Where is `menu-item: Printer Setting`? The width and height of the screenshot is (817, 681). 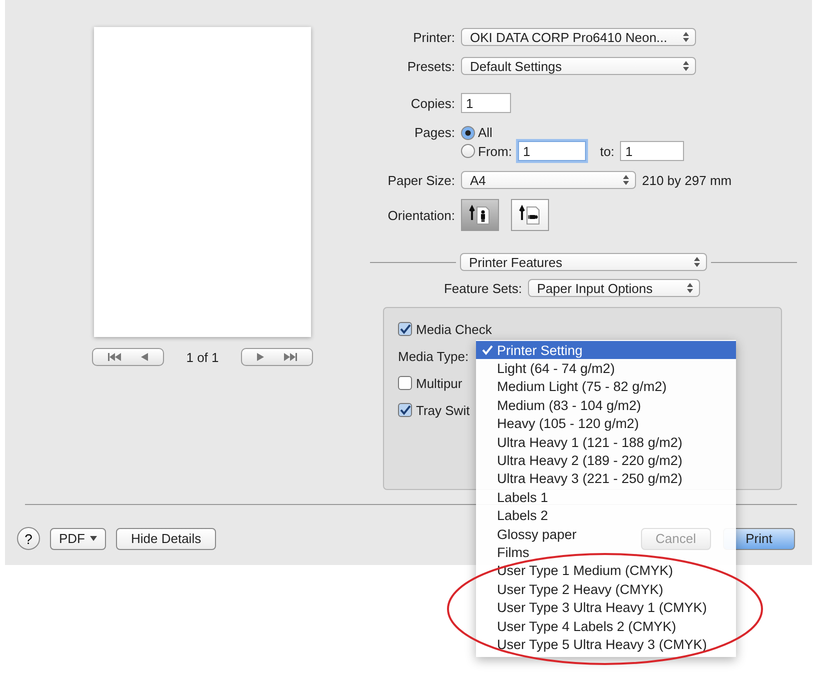
menu-item: Printer Setting is located at coordinates (606, 350).